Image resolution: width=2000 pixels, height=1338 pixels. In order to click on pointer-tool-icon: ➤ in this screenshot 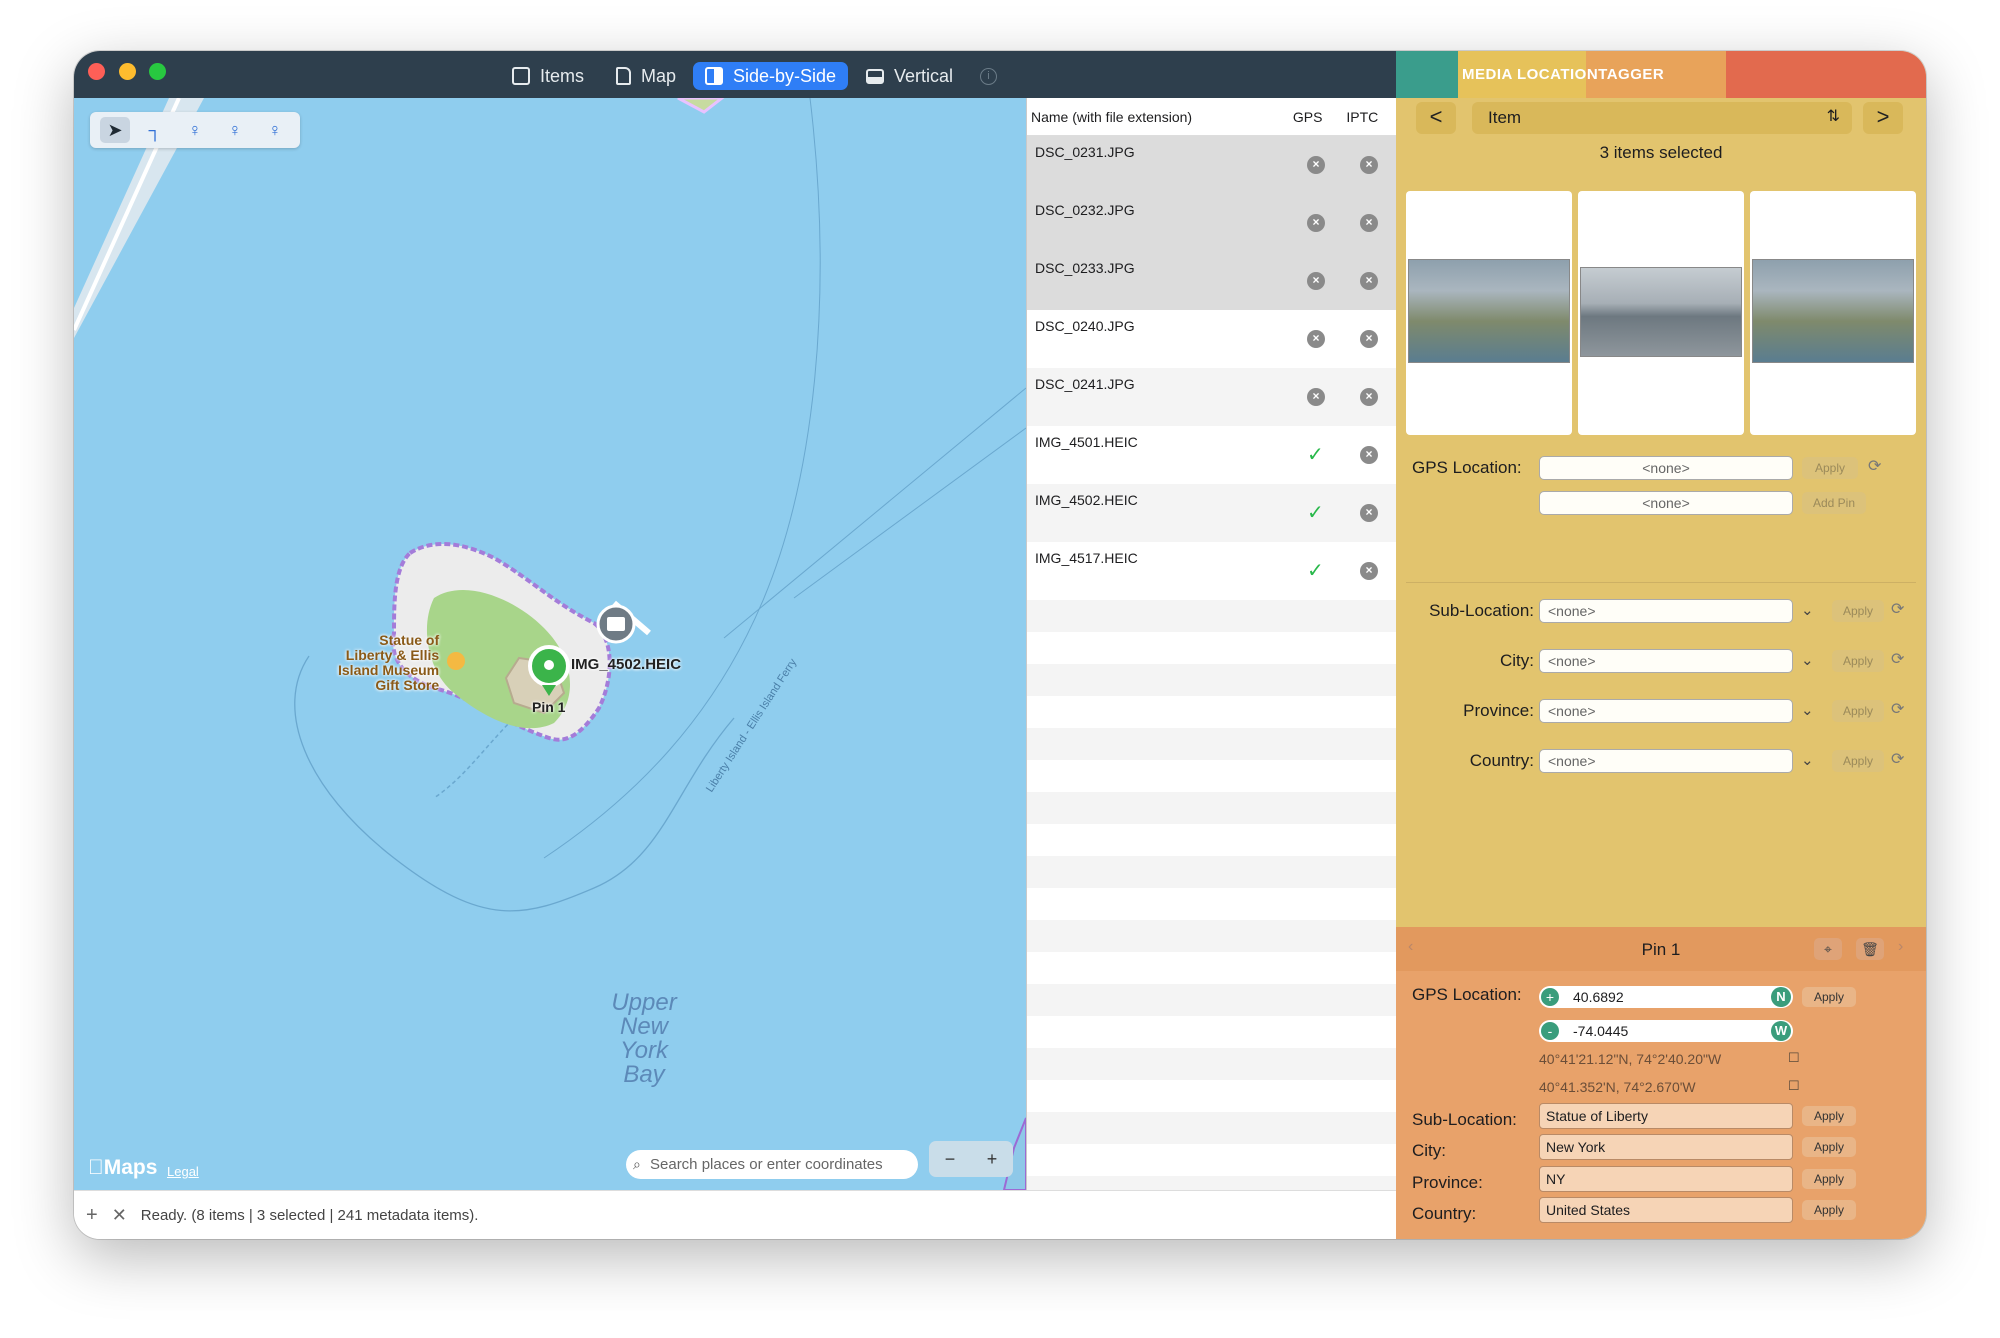, I will do `click(115, 130)`.